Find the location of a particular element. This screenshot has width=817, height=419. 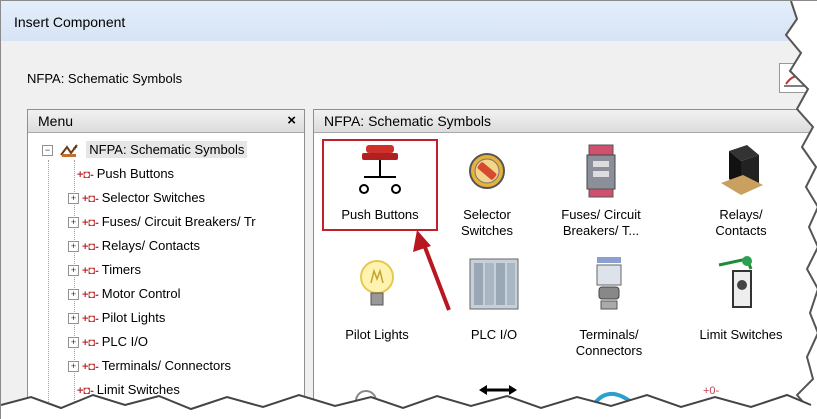

window-title: Insert Component is located at coordinates (70, 22).